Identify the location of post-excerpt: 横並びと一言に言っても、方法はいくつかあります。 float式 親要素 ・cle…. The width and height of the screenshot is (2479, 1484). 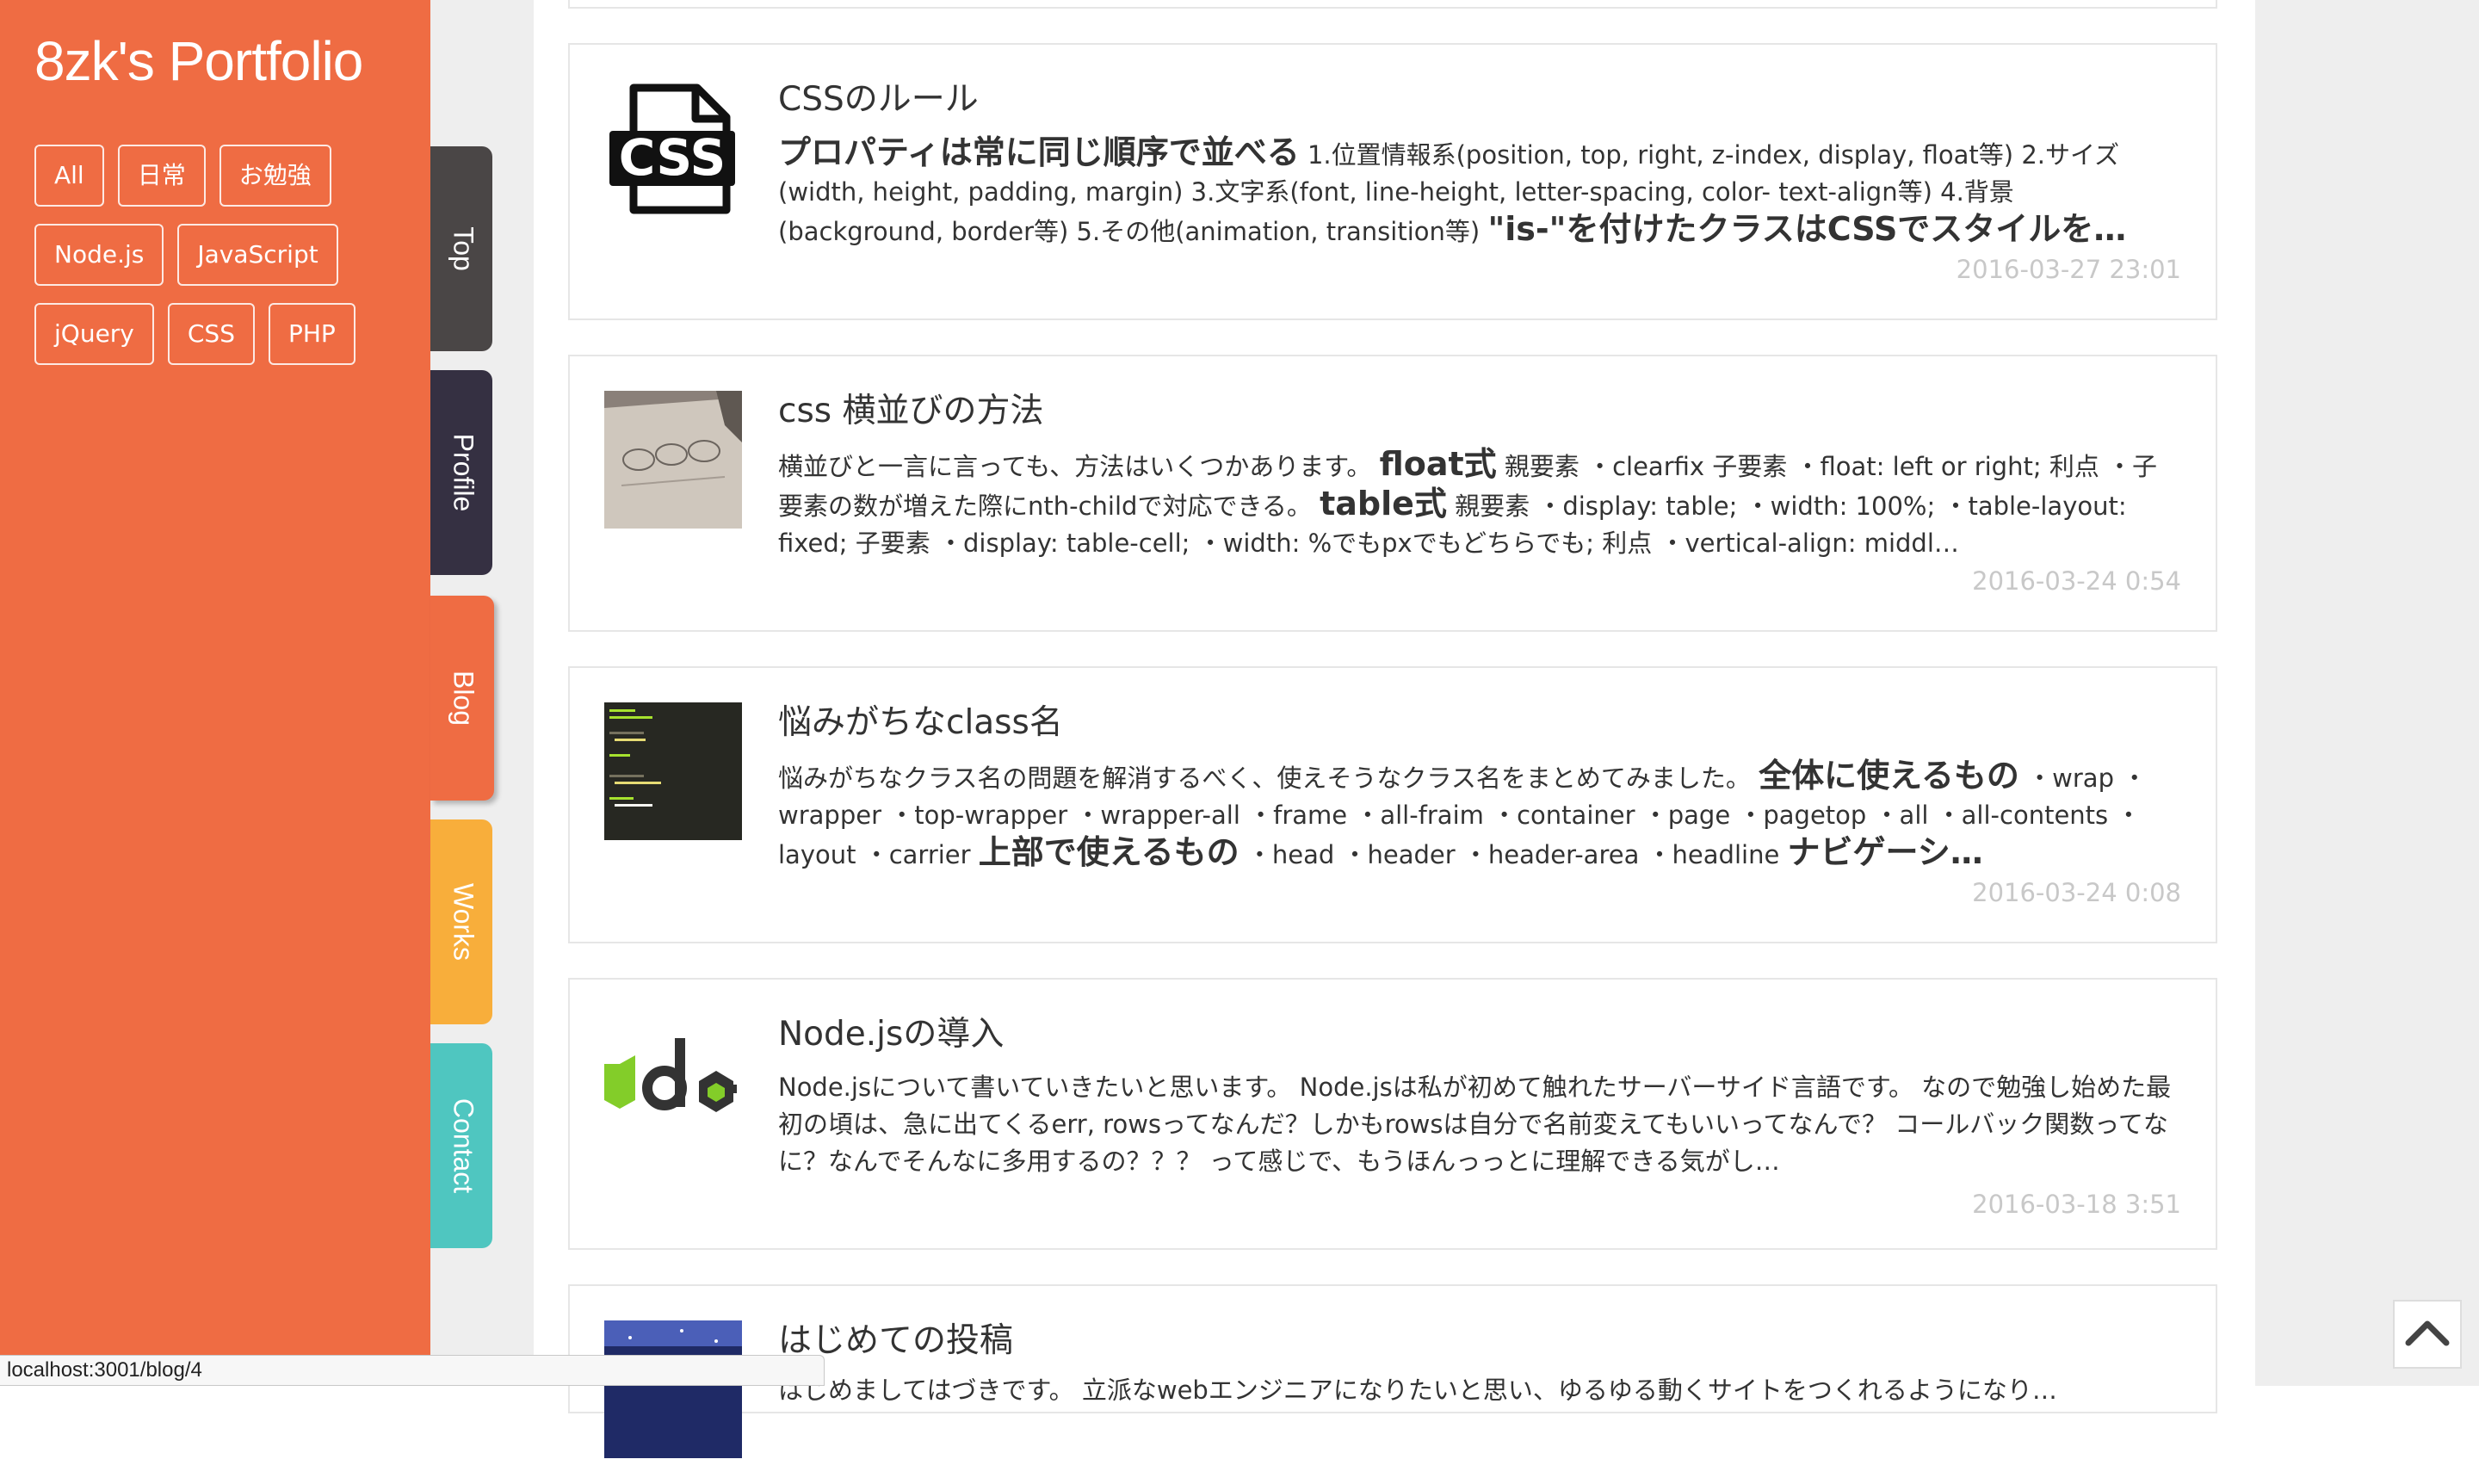
(1476, 502).